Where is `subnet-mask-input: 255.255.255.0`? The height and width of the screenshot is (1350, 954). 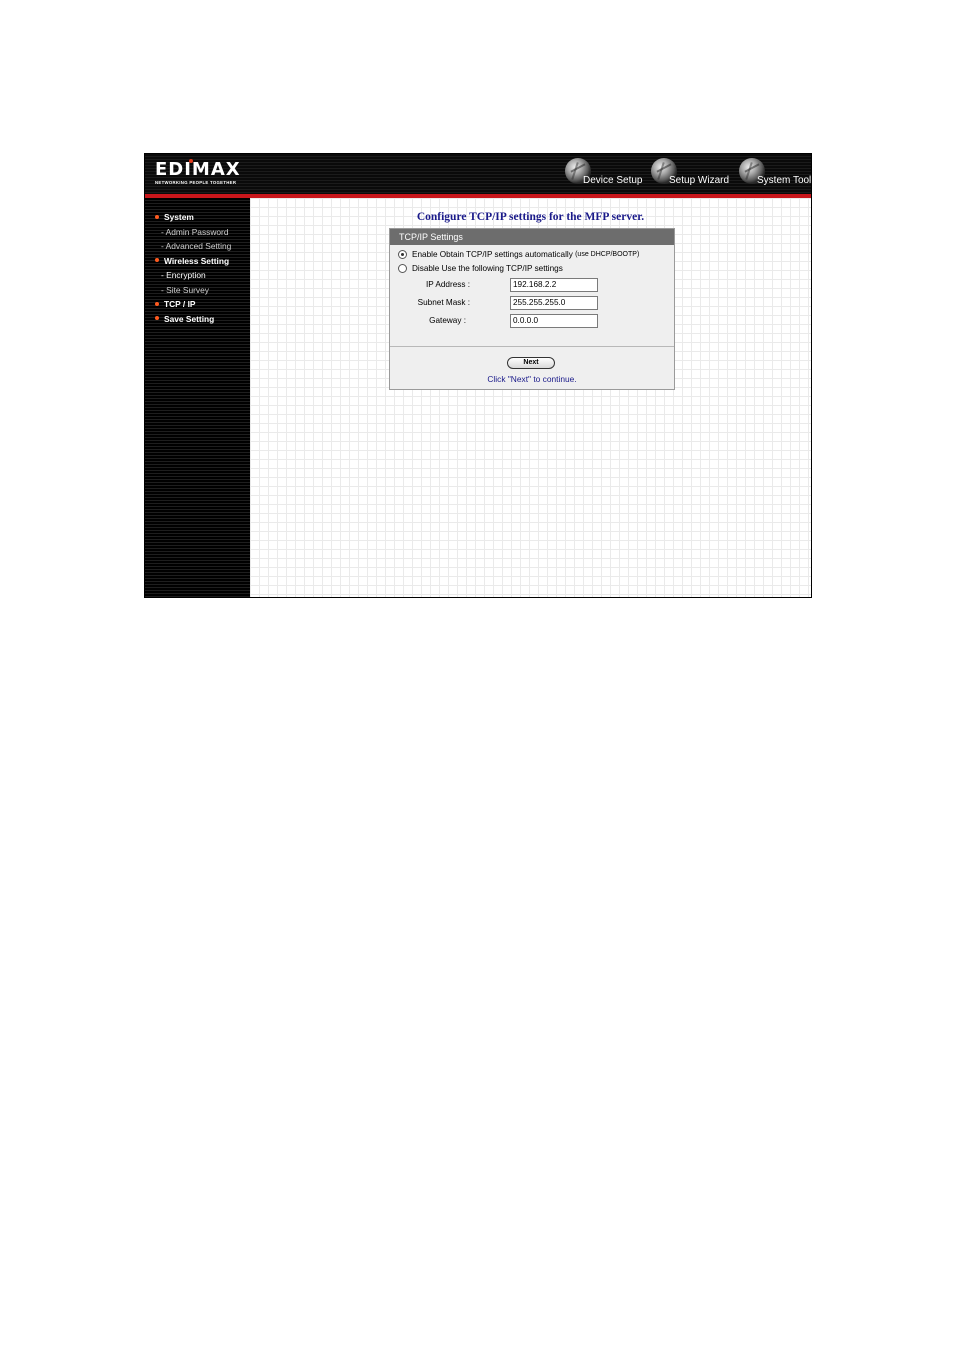 subnet-mask-input: 255.255.255.0 is located at coordinates (554, 303).